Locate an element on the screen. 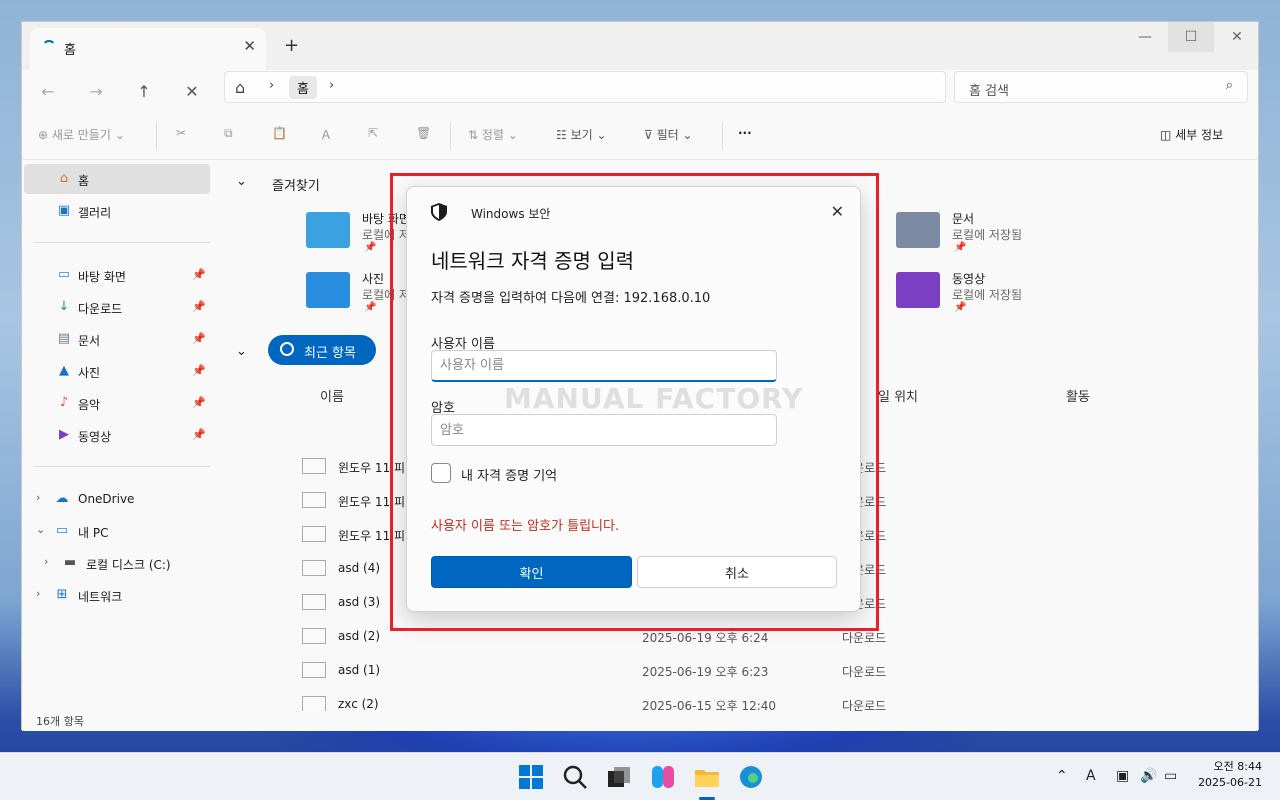 This screenshot has height=800, width=1280. copy-icon: ⧉ is located at coordinates (228, 133).